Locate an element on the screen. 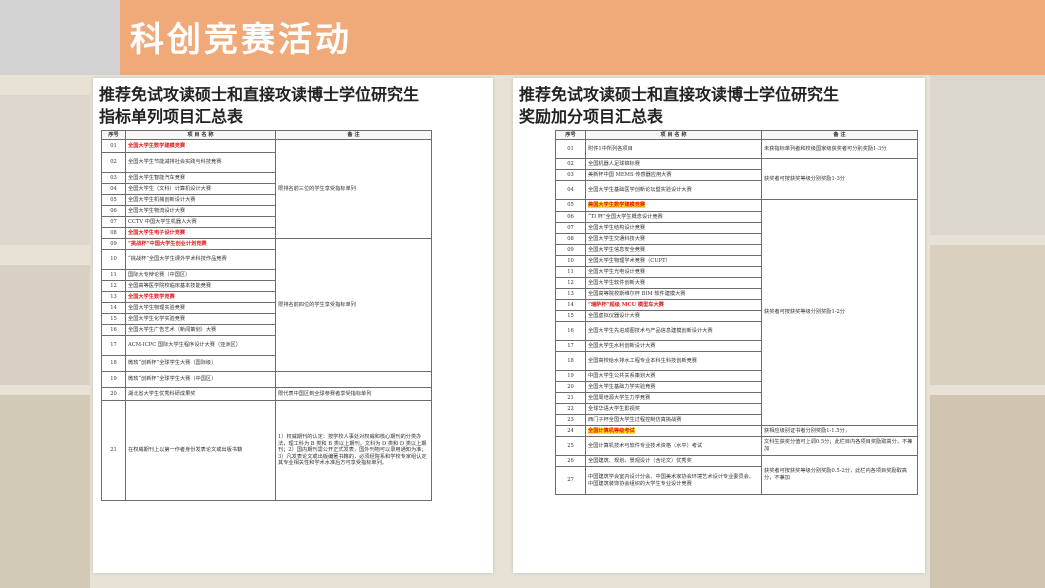 The width and height of the screenshot is (1045, 588). row-number: 14 is located at coordinates (113, 308).